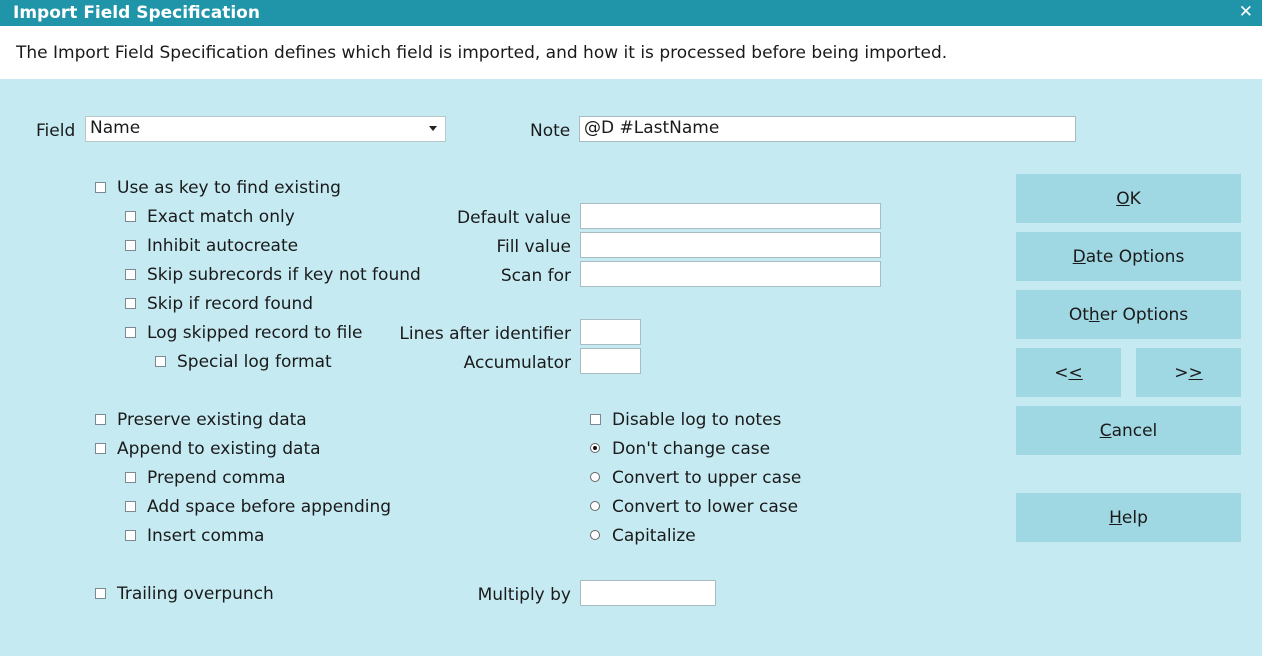 The height and width of the screenshot is (656, 1262). What do you see at coordinates (514, 218) in the screenshot?
I see `default-value-label: Default value` at bounding box center [514, 218].